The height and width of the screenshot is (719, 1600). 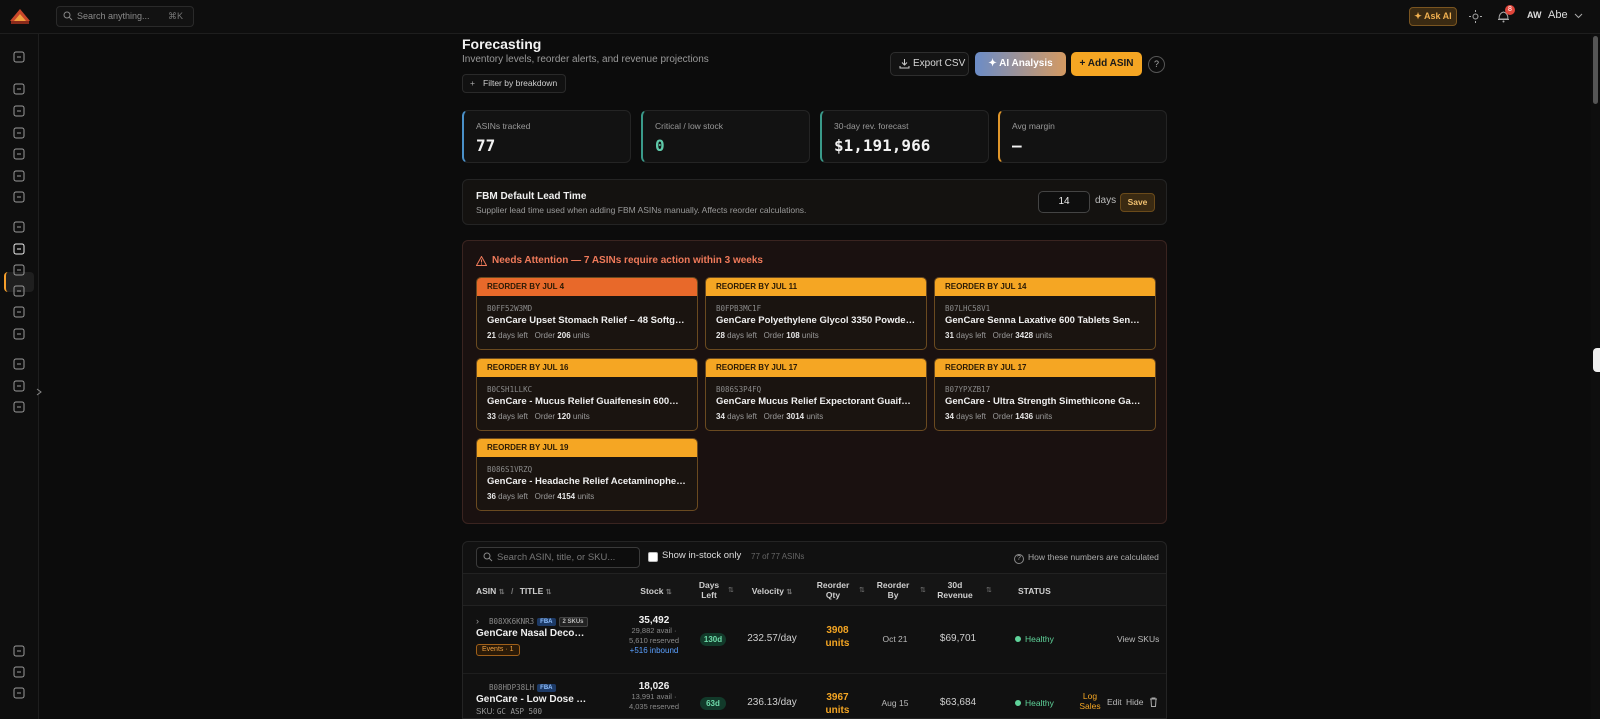 I want to click on expand-row-icon: ›, so click(x=477, y=621).